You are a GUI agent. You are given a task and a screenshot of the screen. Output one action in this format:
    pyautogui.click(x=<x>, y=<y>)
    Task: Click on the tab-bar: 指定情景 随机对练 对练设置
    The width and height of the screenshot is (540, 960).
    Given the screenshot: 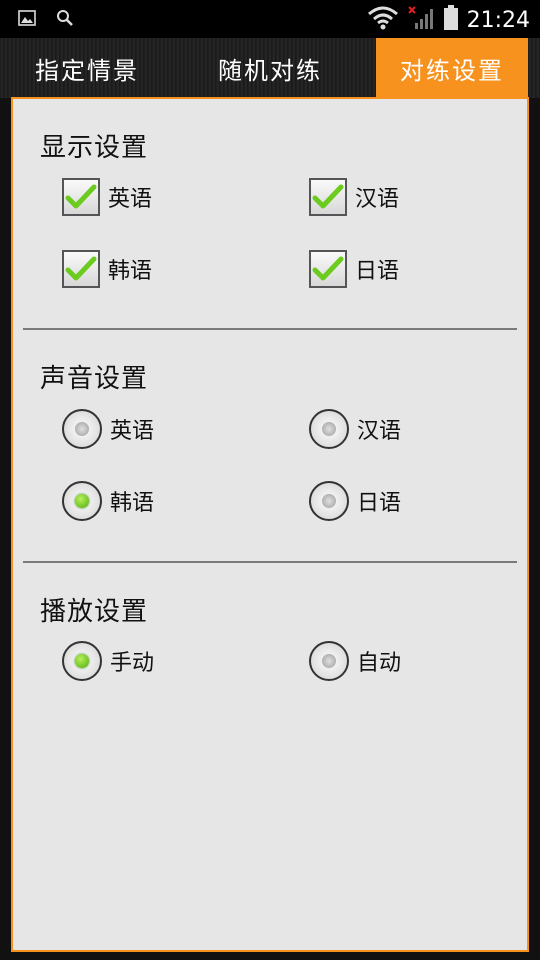 What is the action you would take?
    pyautogui.click(x=270, y=68)
    